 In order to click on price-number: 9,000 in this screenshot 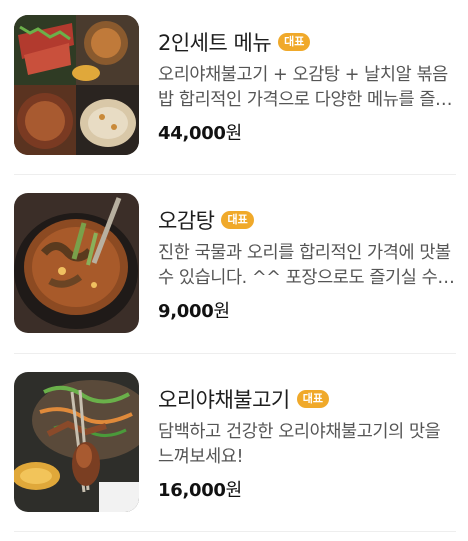, I will do `click(186, 311)`.